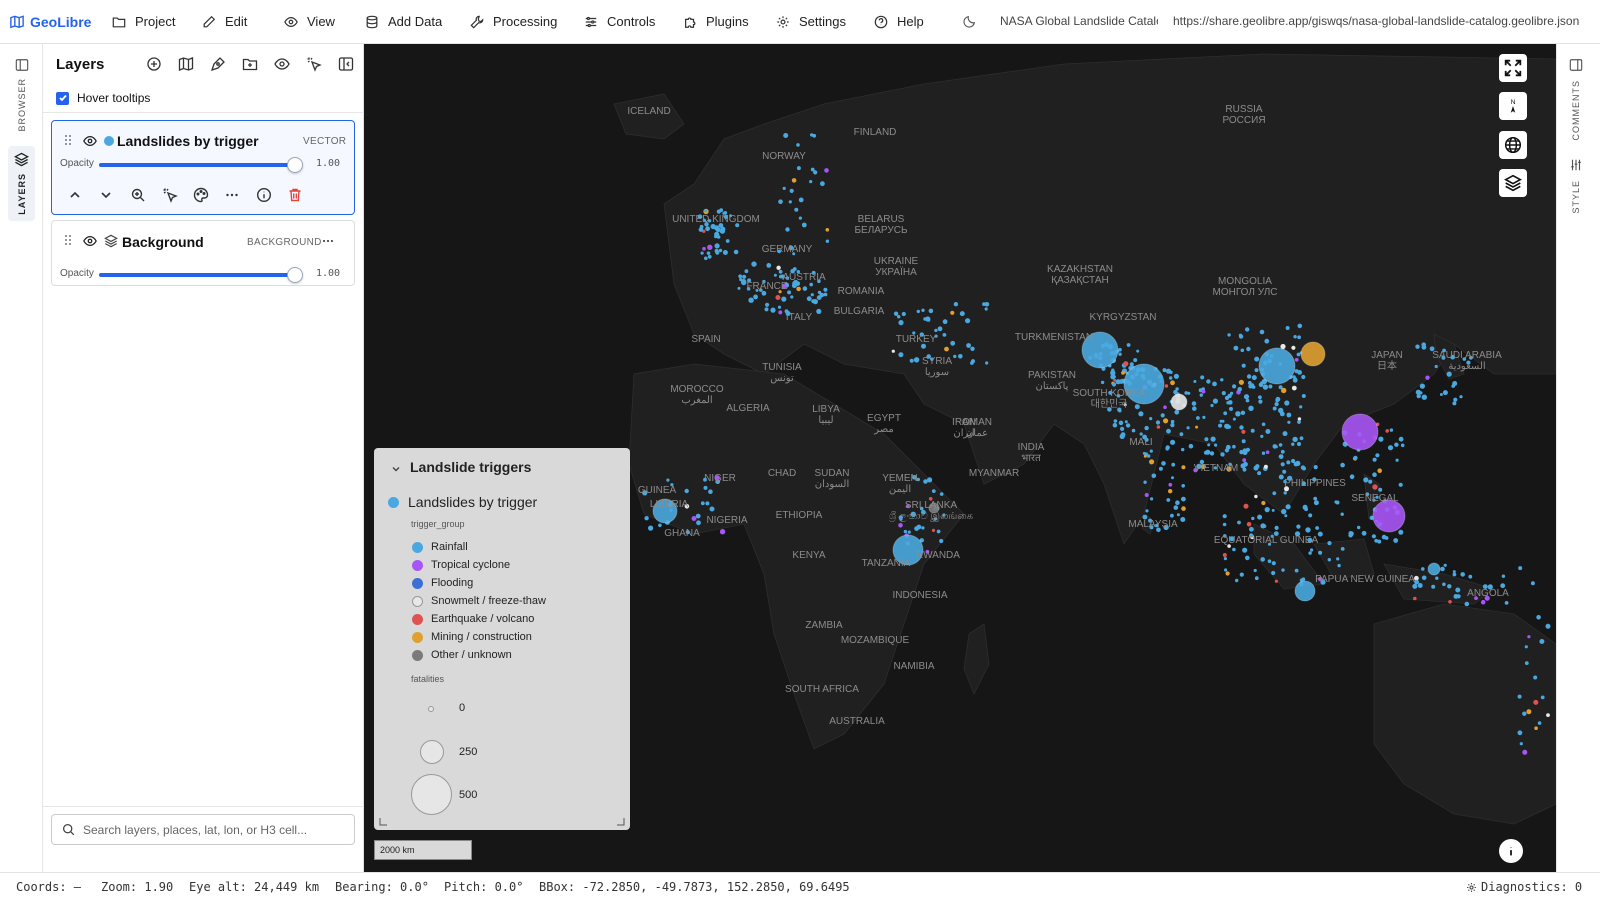 This screenshot has width=1600, height=900. Describe the element at coordinates (1524, 887) in the screenshot. I see `status-diagnostics: Diagnostics: 0` at that location.